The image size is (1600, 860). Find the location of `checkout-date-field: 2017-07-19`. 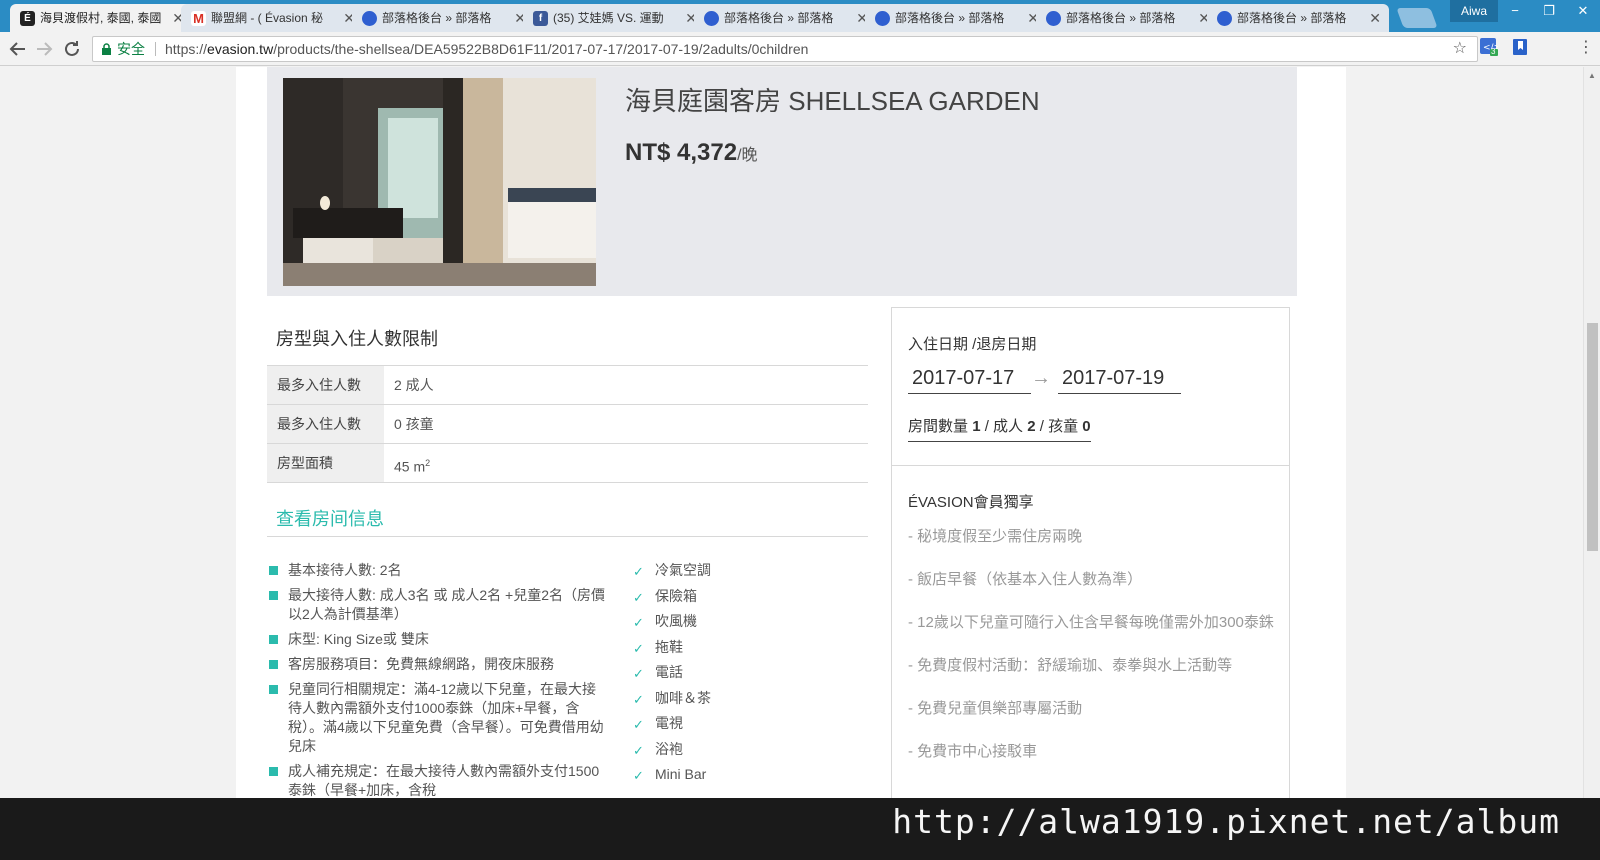

checkout-date-field: 2017-07-19 is located at coordinates (1119, 378).